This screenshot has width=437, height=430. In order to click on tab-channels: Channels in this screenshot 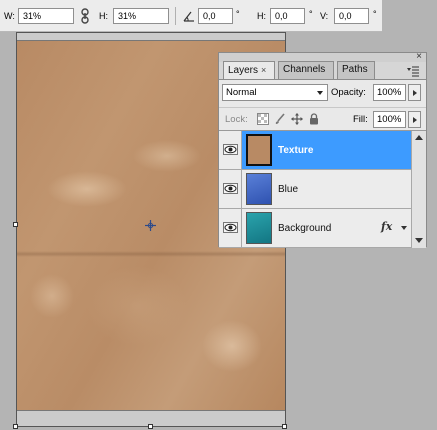, I will do `click(306, 70)`.